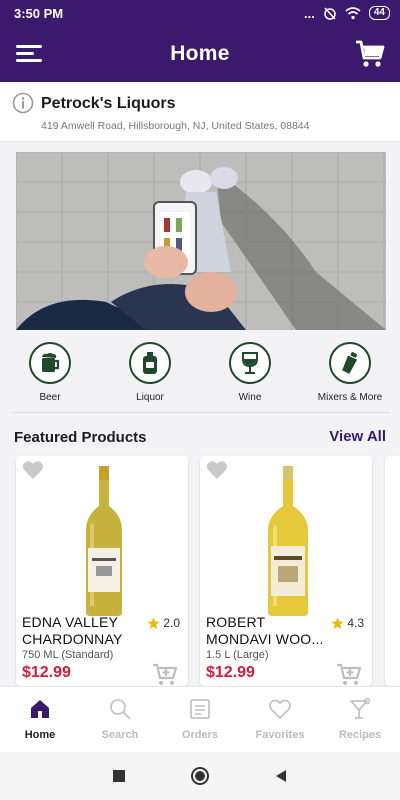 Image resolution: width=400 pixels, height=800 pixels. I want to click on nav-label: Favorites, so click(280, 735).